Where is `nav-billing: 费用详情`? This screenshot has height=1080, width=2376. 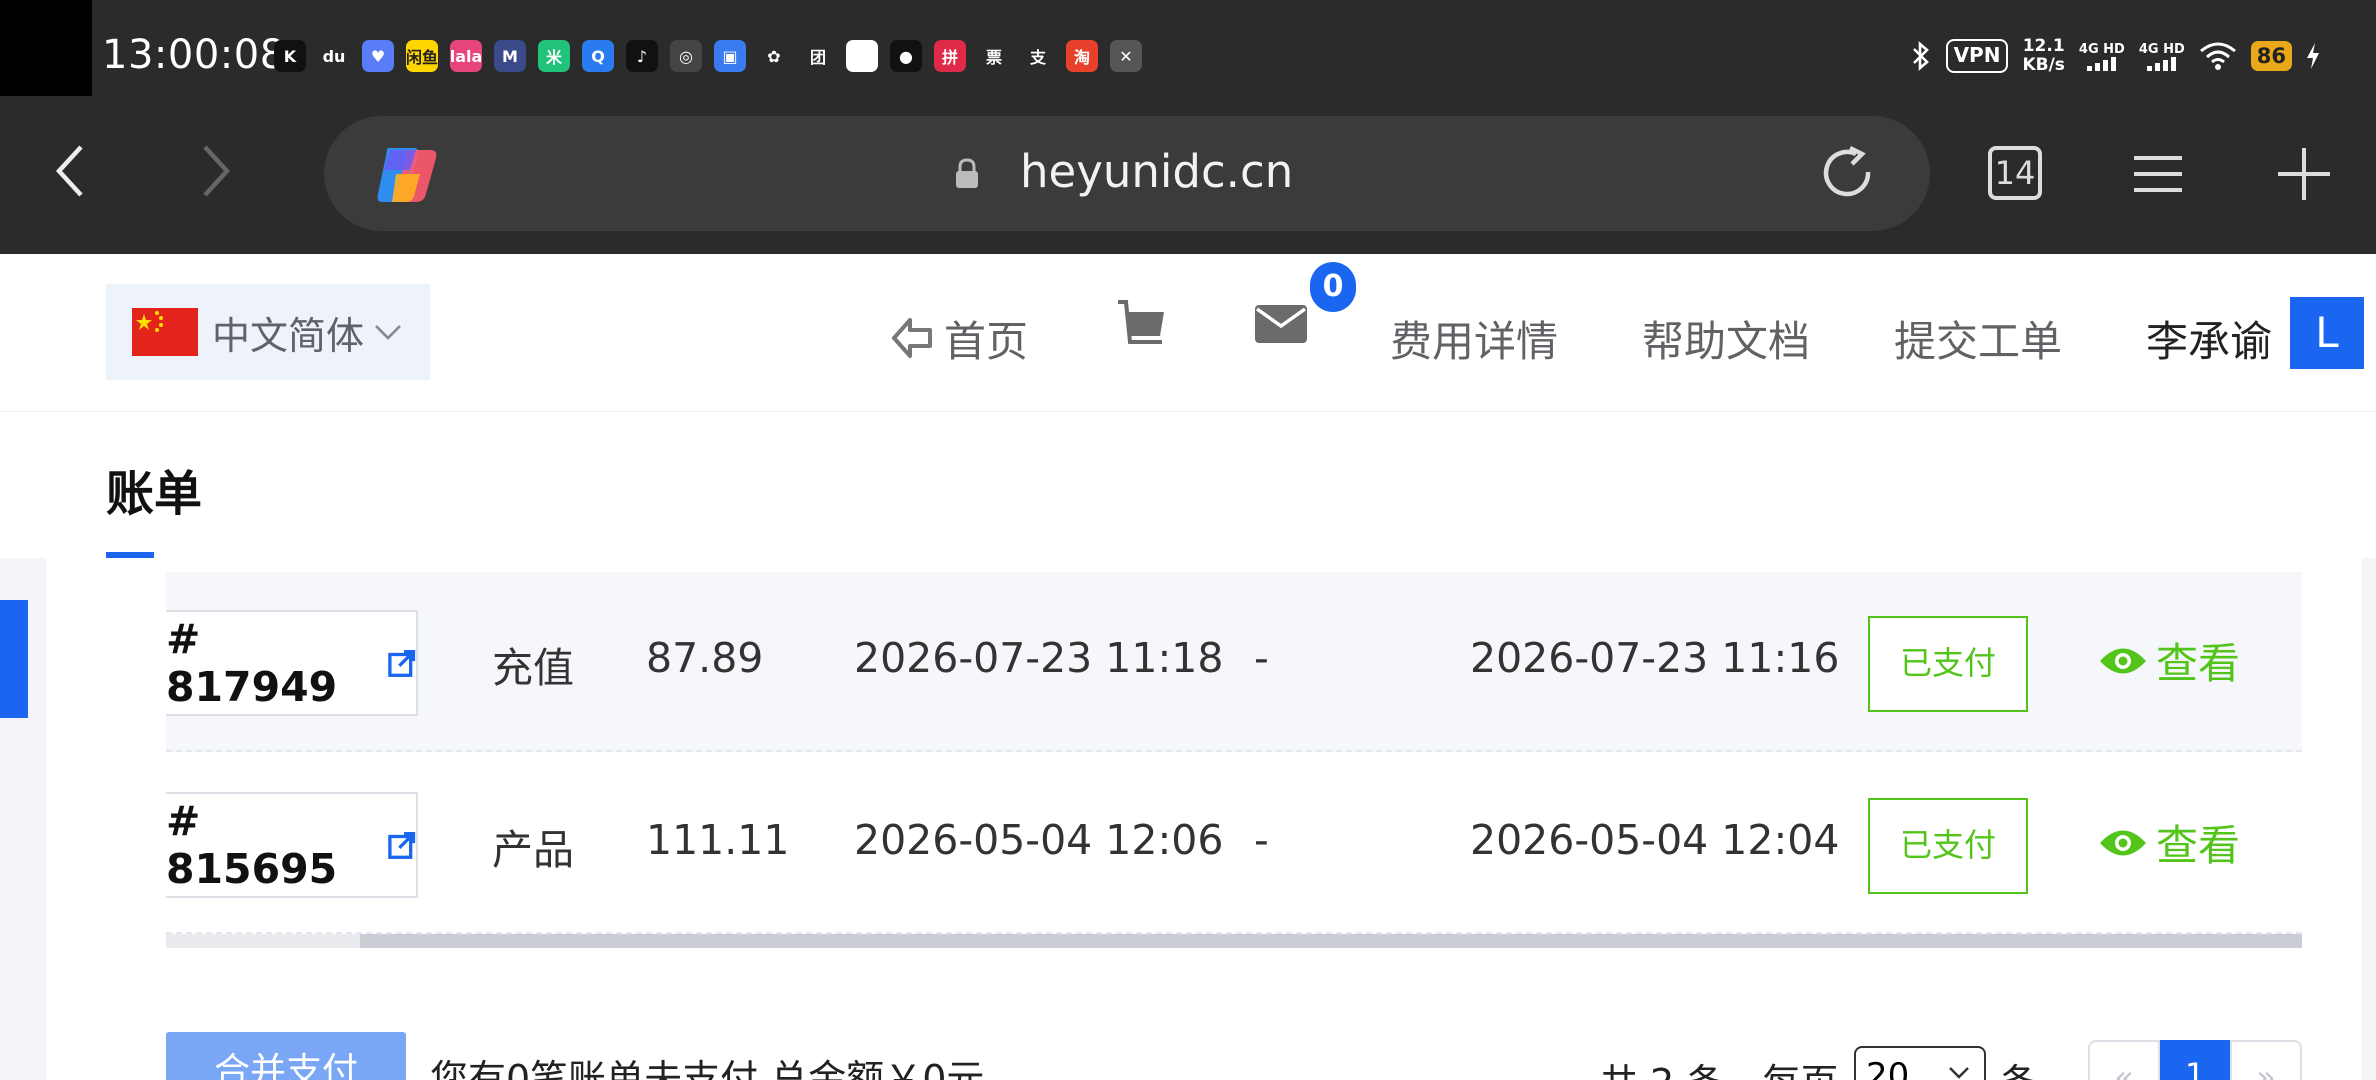
nav-billing: 费用详情 is located at coordinates (1474, 338).